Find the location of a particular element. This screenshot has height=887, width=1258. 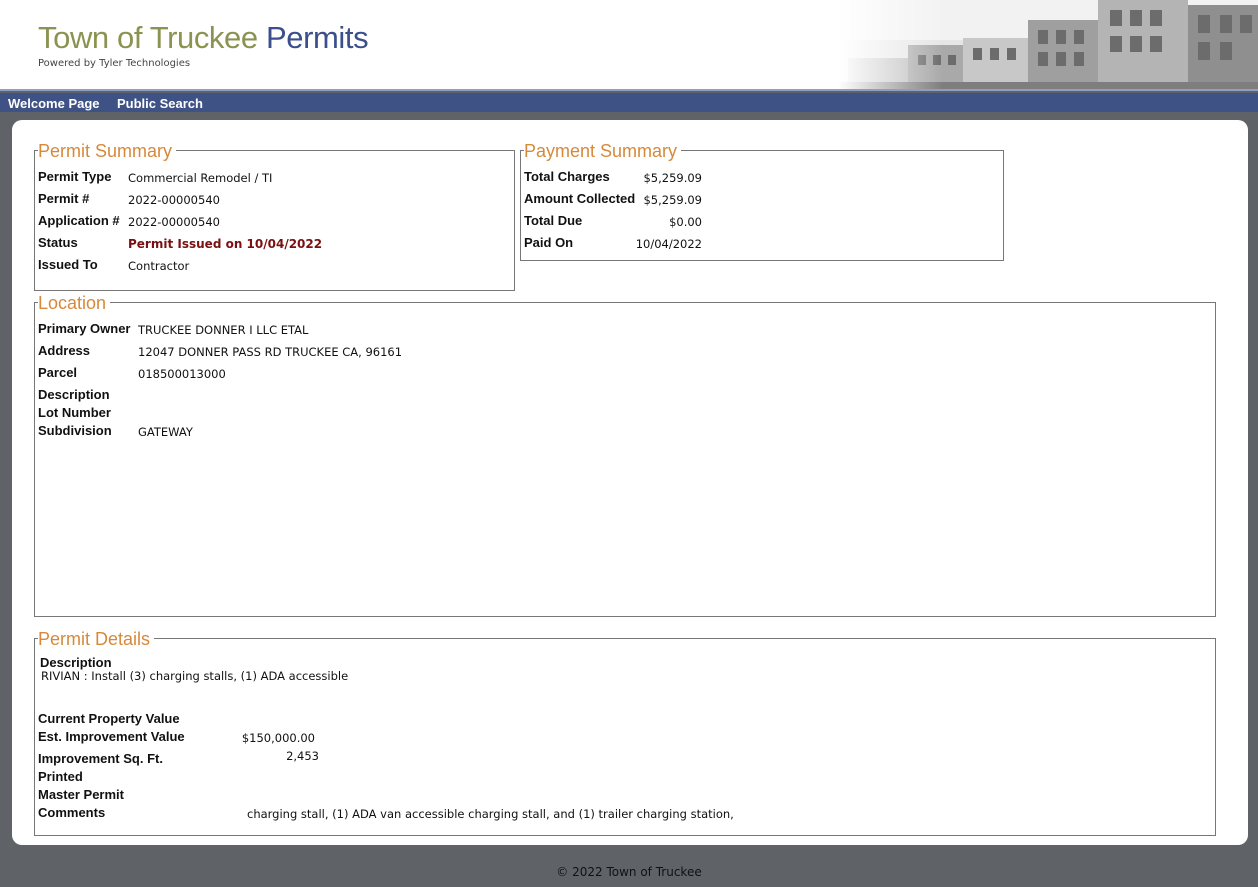

main-nav: Welcome Page Public Search is located at coordinates (629, 102).